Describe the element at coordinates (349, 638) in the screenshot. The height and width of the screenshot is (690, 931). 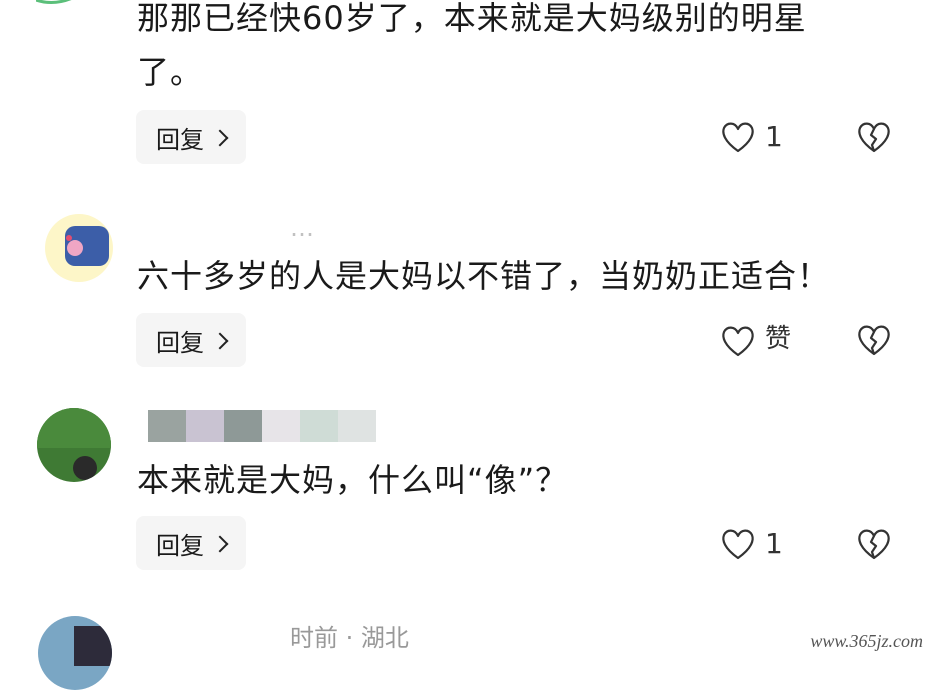
I see `comment-meta: 时前 · 湖北` at that location.